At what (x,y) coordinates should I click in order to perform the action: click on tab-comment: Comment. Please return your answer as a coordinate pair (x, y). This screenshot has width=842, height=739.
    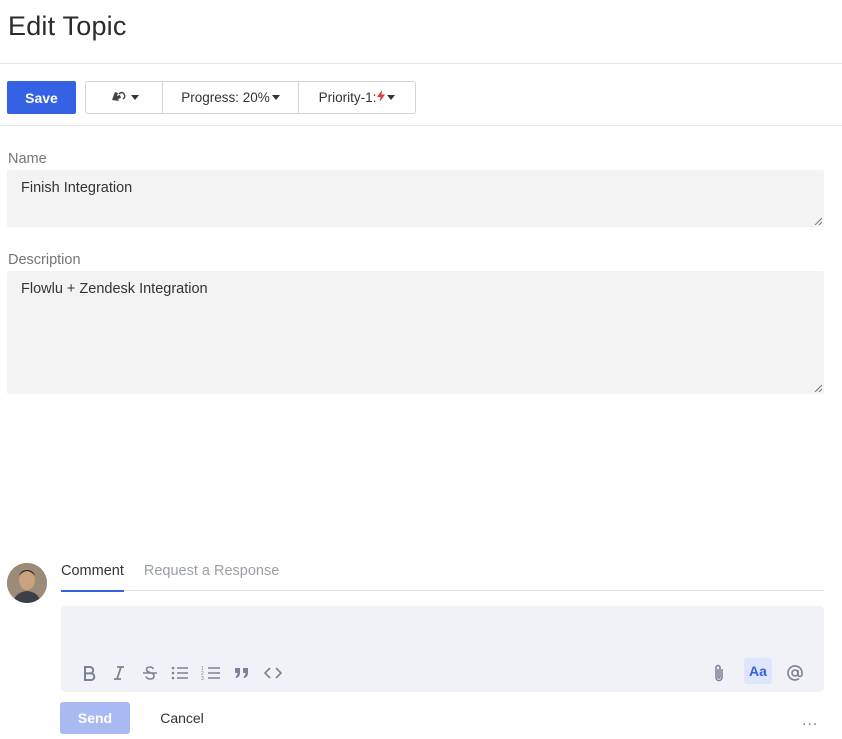
    Looking at the image, I should click on (92, 577).